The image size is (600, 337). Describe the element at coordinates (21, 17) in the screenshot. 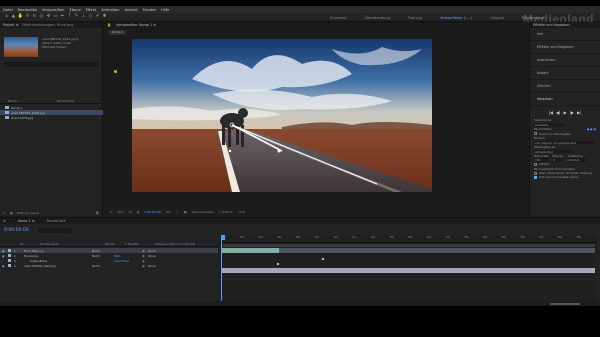

I see `hand-tool-icon: ✋` at that location.